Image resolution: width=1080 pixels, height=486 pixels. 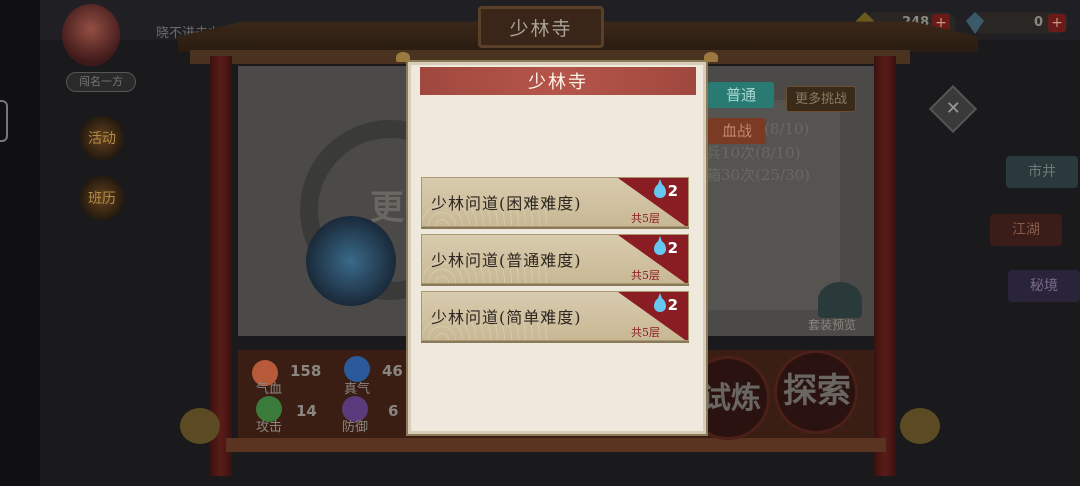 I want to click on dialog-title: 少林寺, so click(x=558, y=82).